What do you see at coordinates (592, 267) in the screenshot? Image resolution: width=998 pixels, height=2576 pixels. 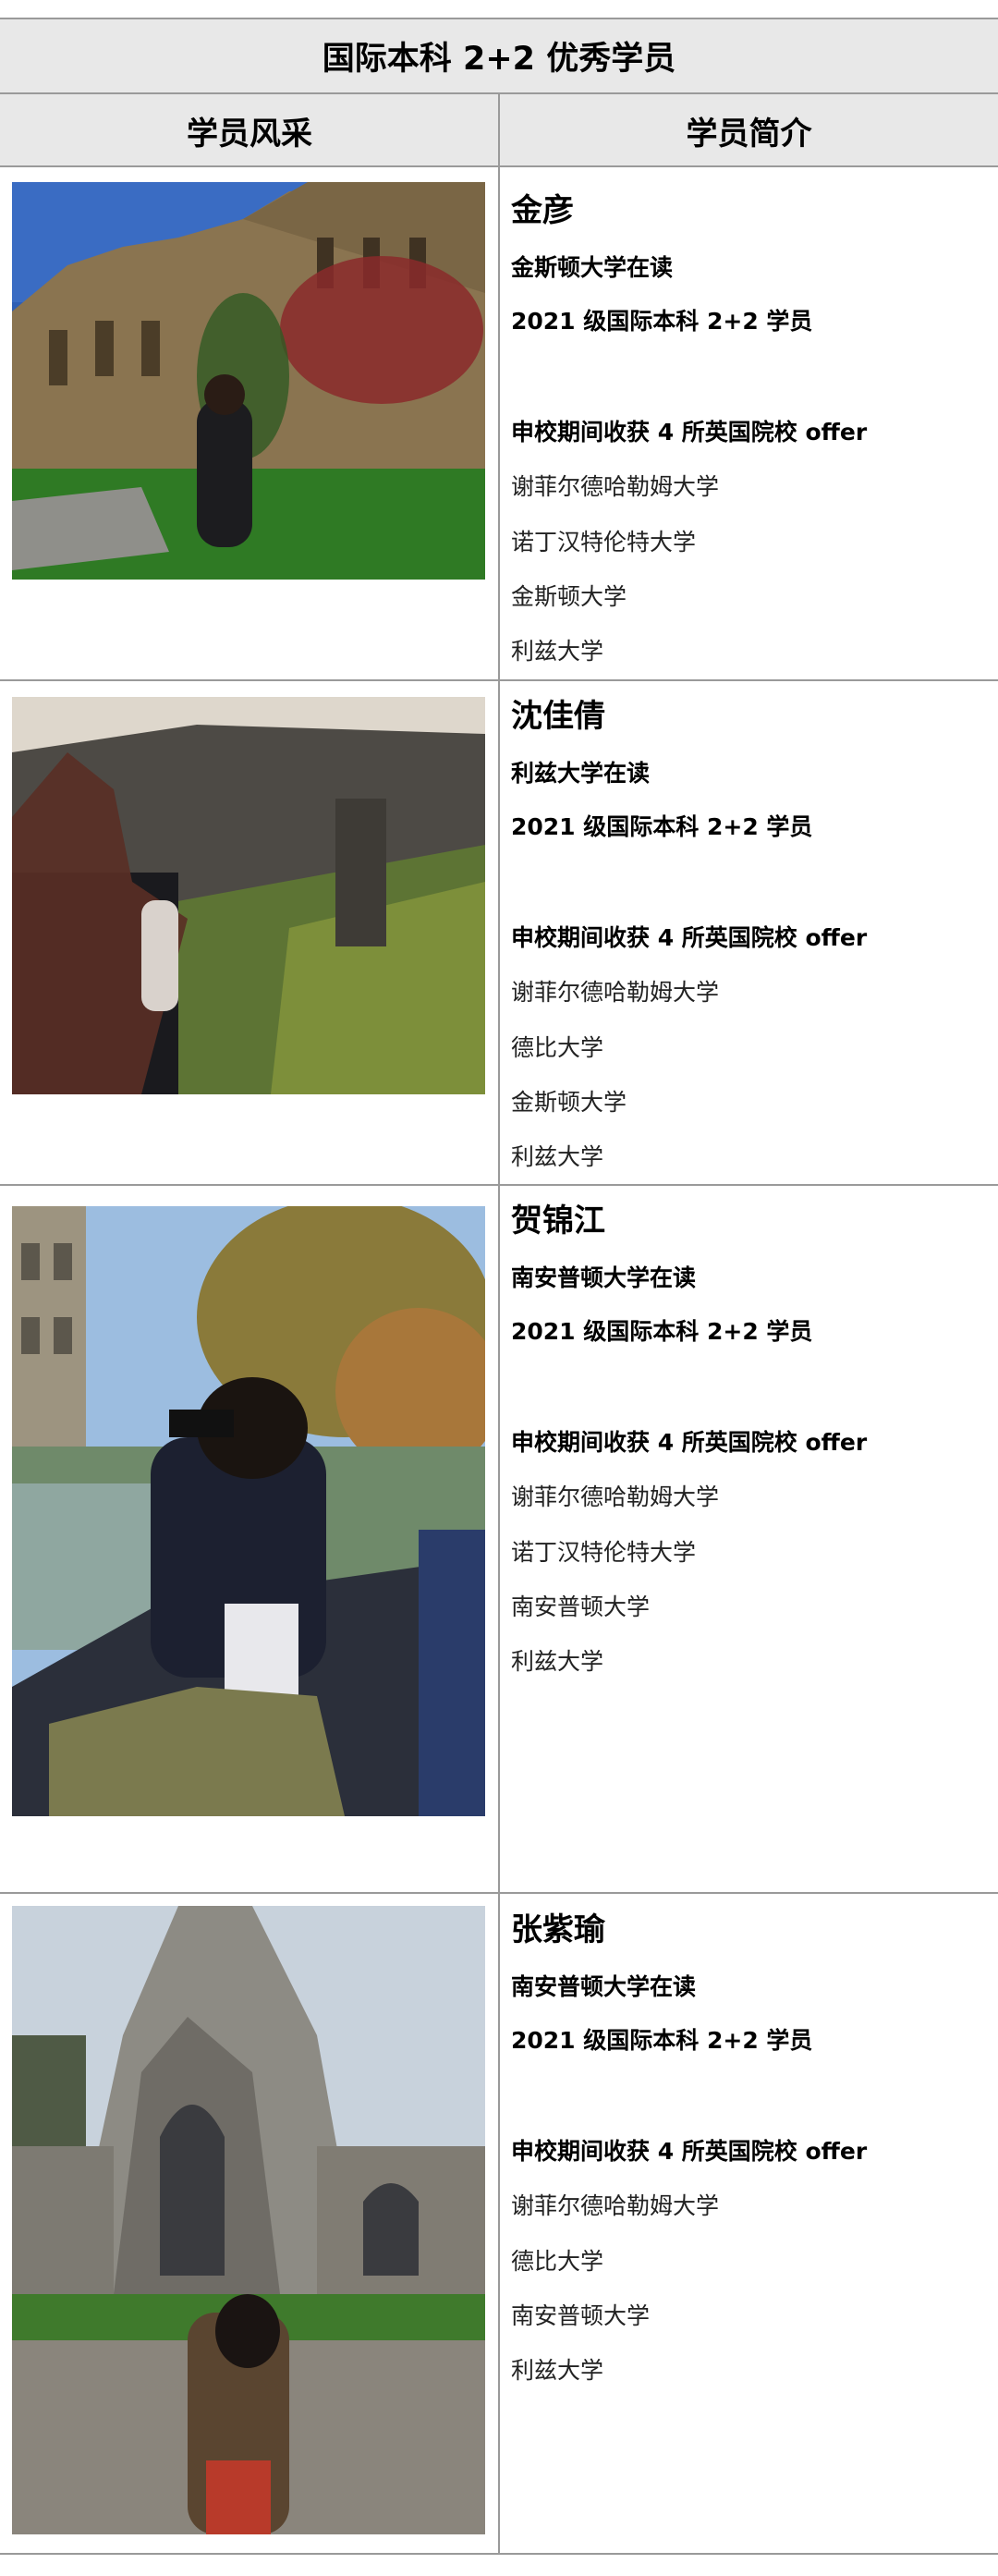 I see `student-status: 金斯顿大学在读` at bounding box center [592, 267].